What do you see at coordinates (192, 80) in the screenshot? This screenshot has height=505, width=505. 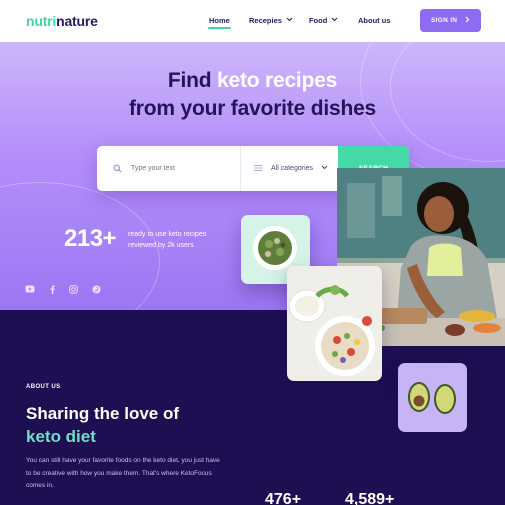 I see `hero-title-text: Find` at bounding box center [192, 80].